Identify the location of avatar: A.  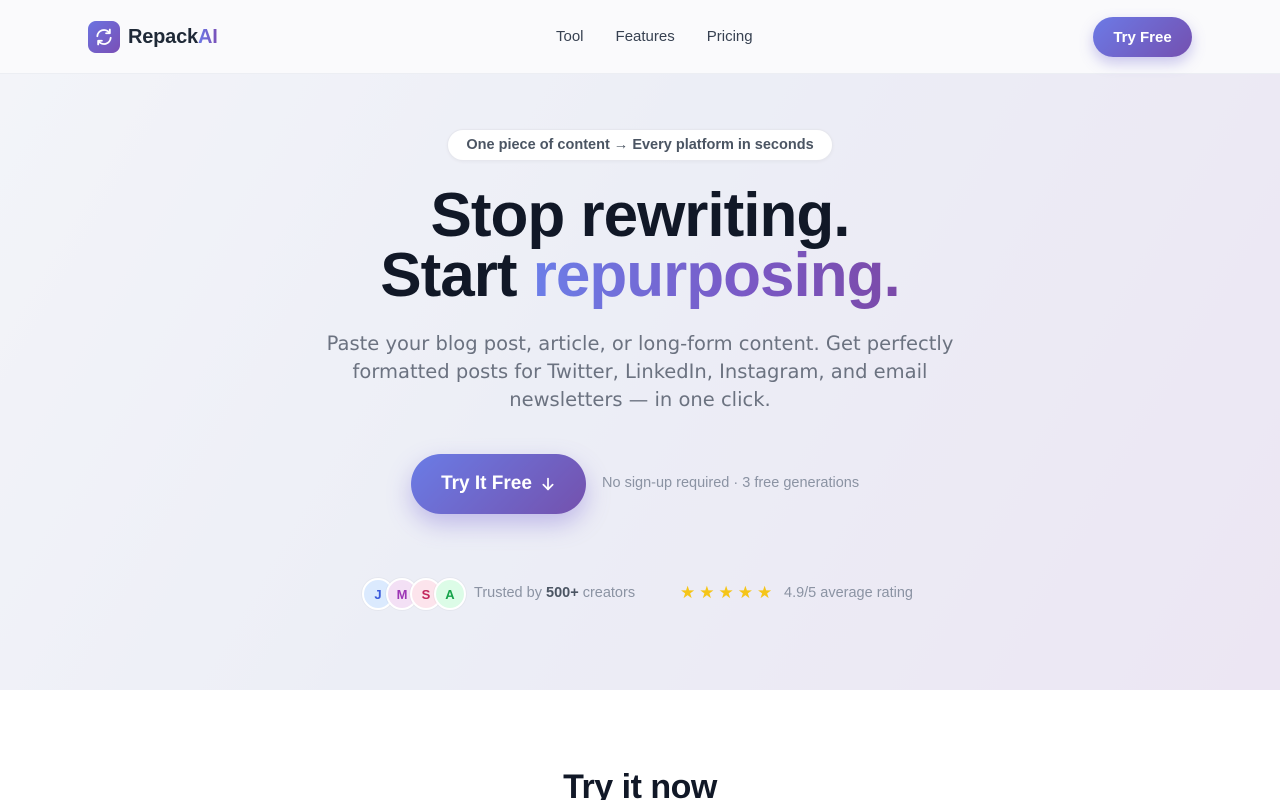
(450, 594).